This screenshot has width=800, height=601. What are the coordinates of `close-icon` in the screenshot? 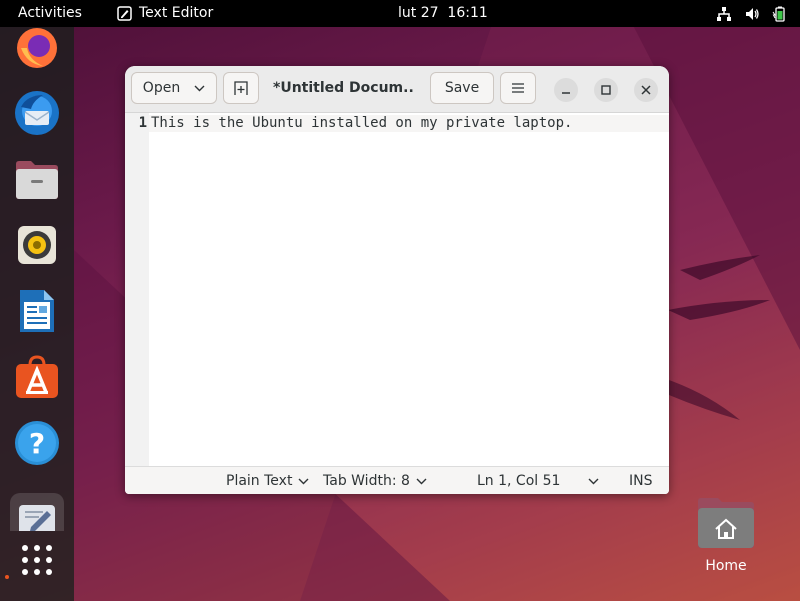 It's located at (646, 90).